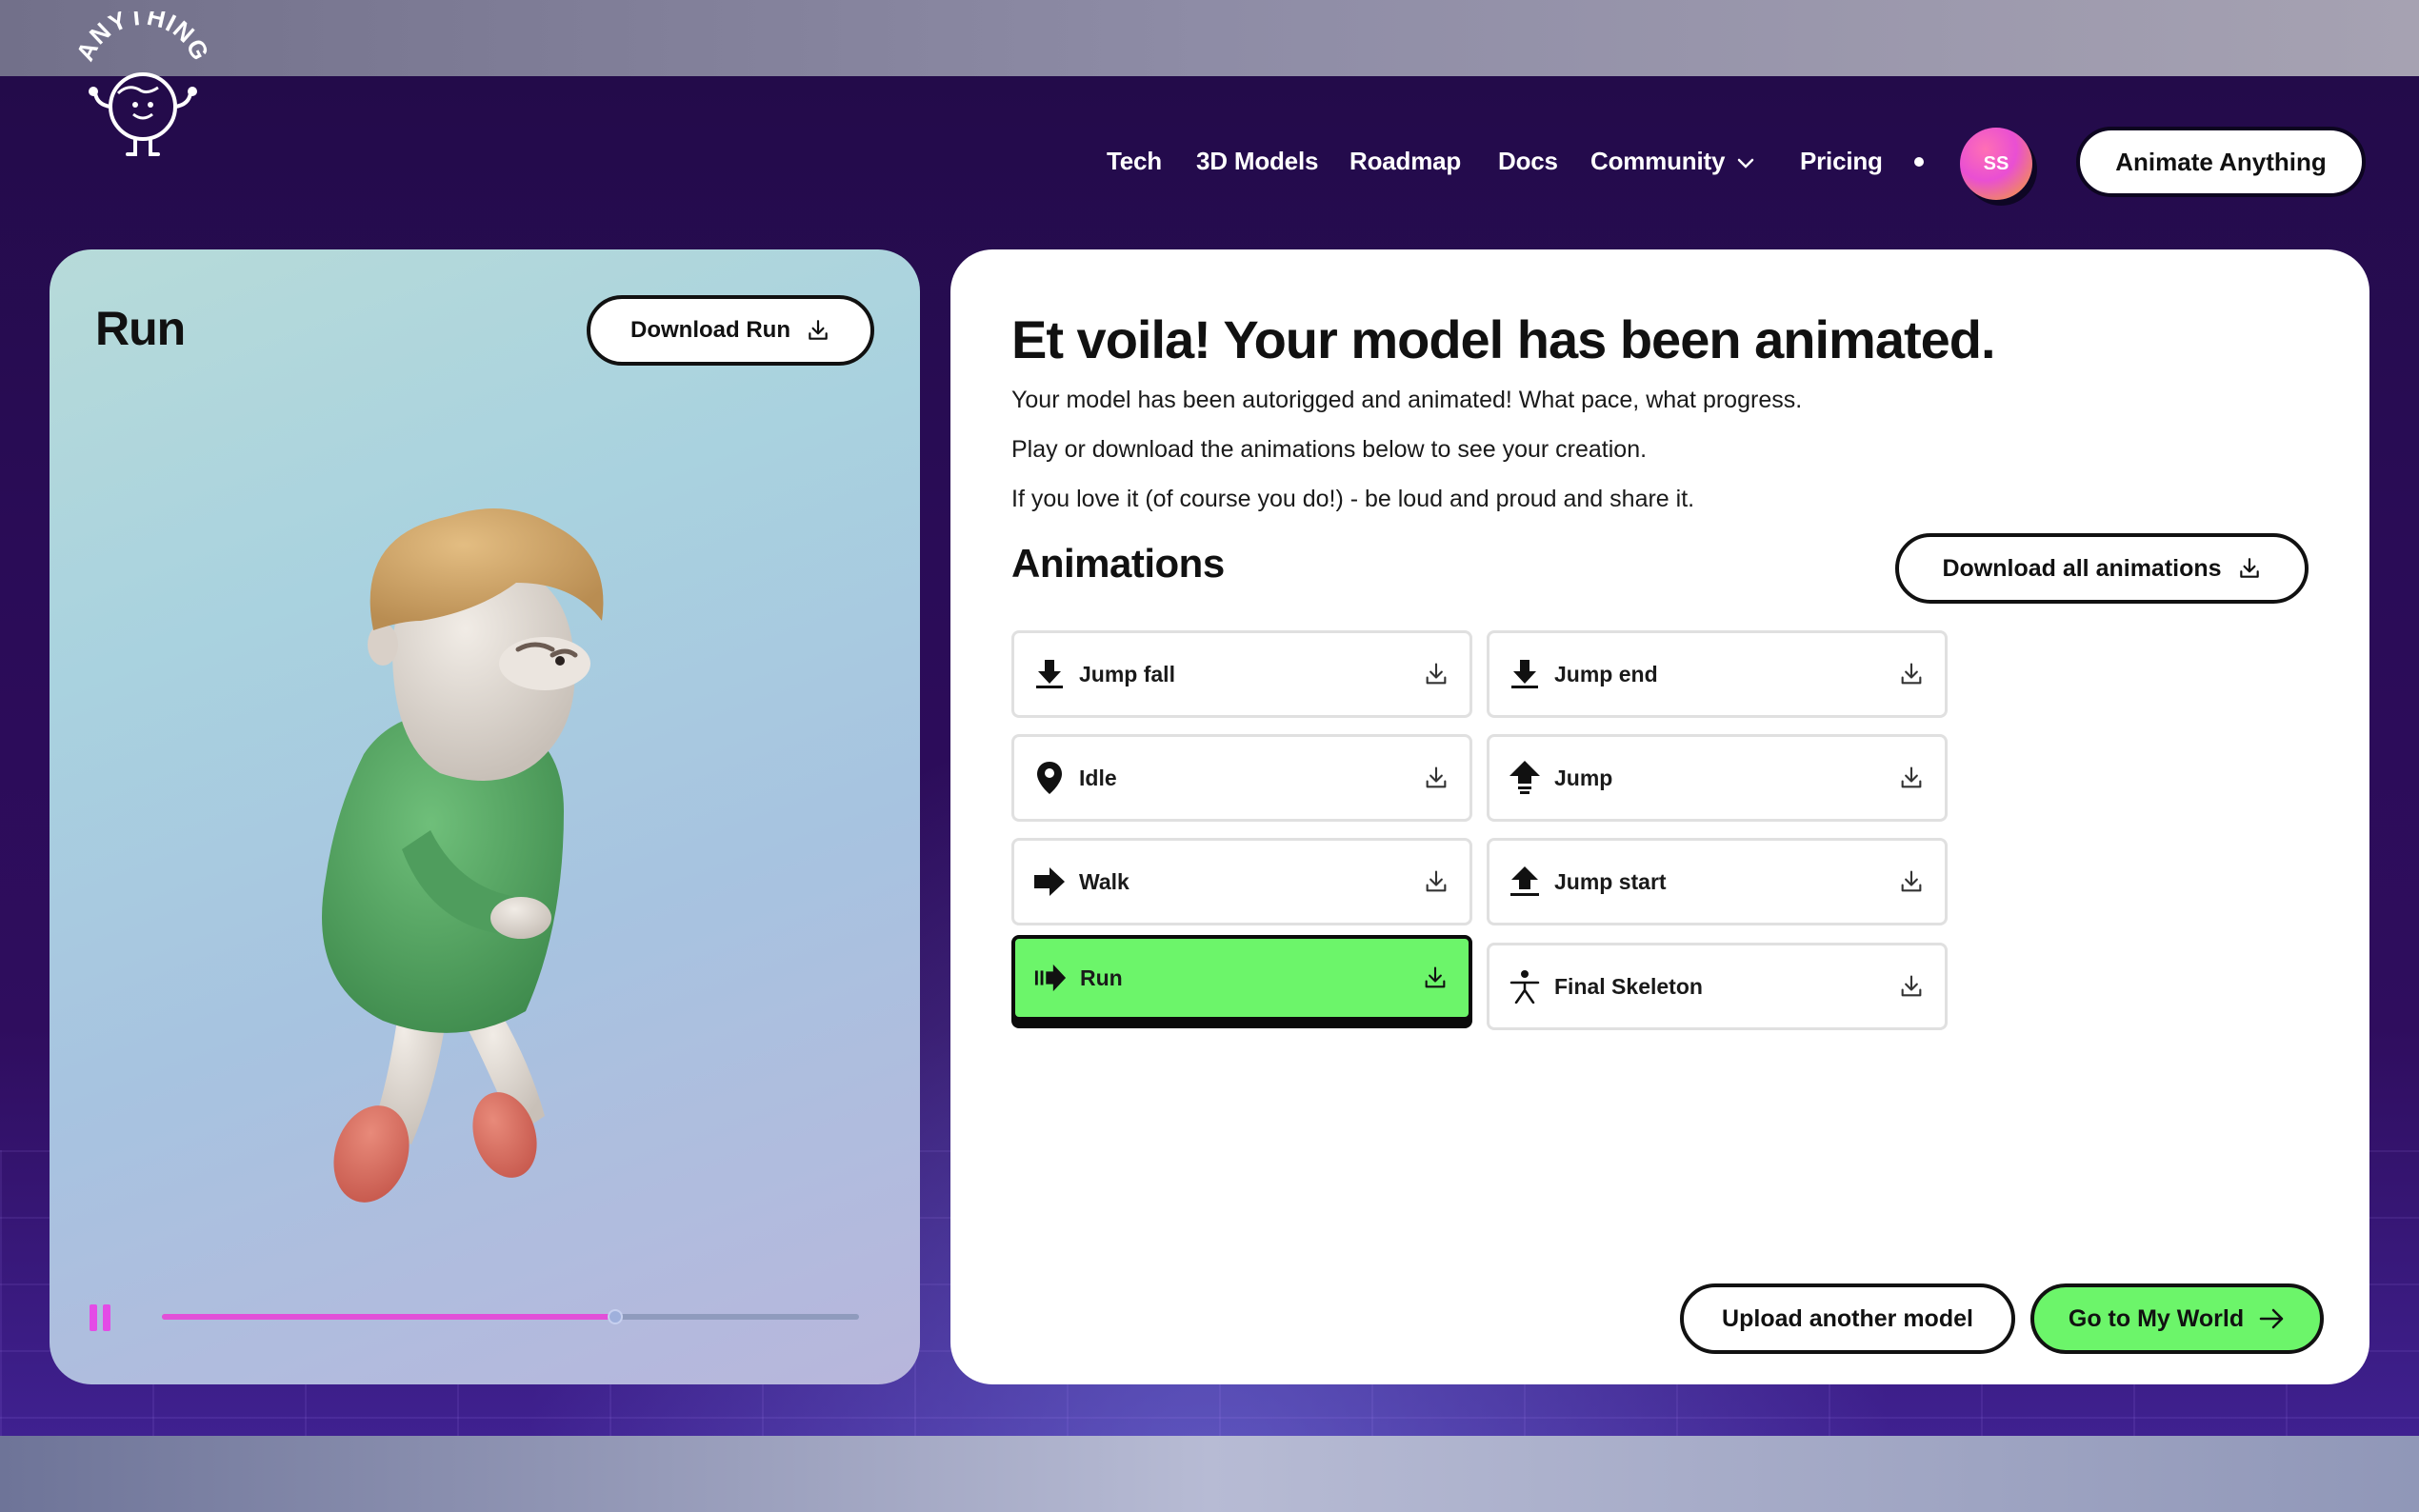  I want to click on animation-label: Walk, so click(1104, 881).